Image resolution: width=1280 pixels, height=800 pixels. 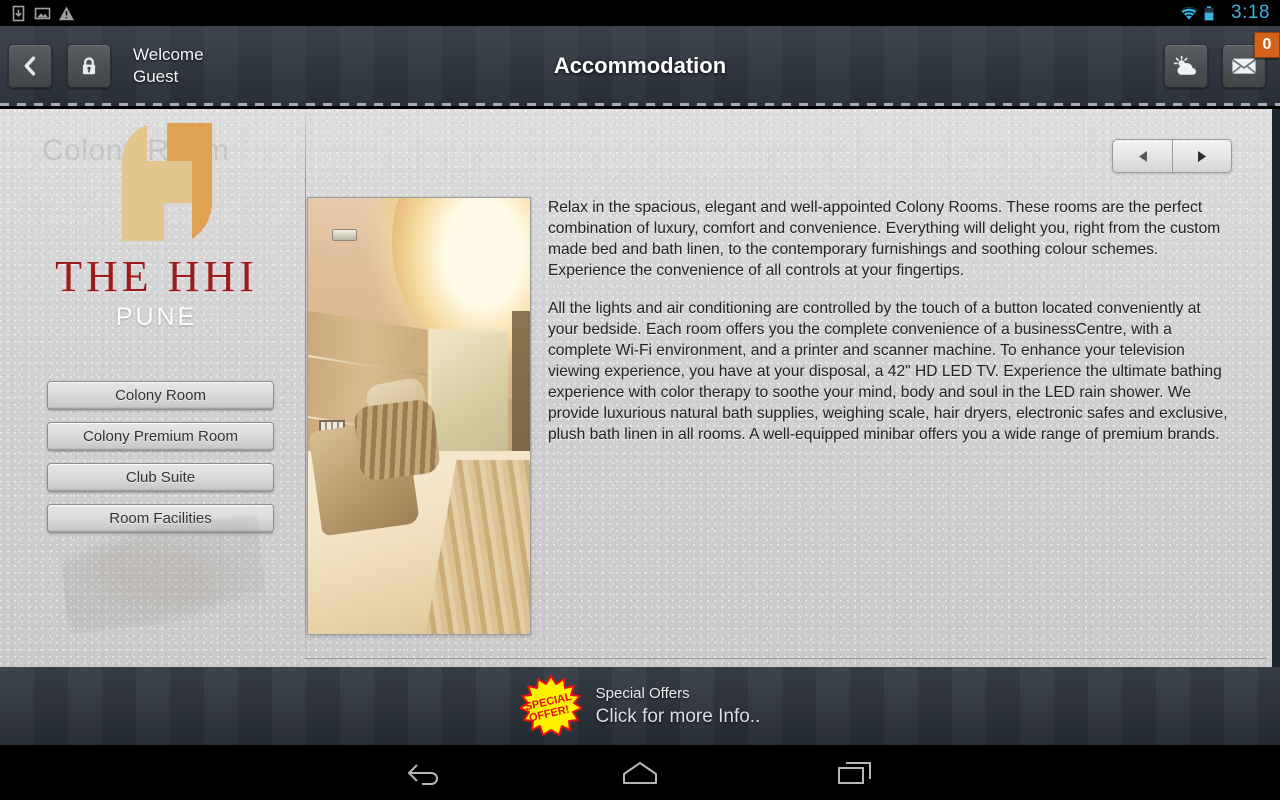 I want to click on nav-back-button, so click(x=425, y=773).